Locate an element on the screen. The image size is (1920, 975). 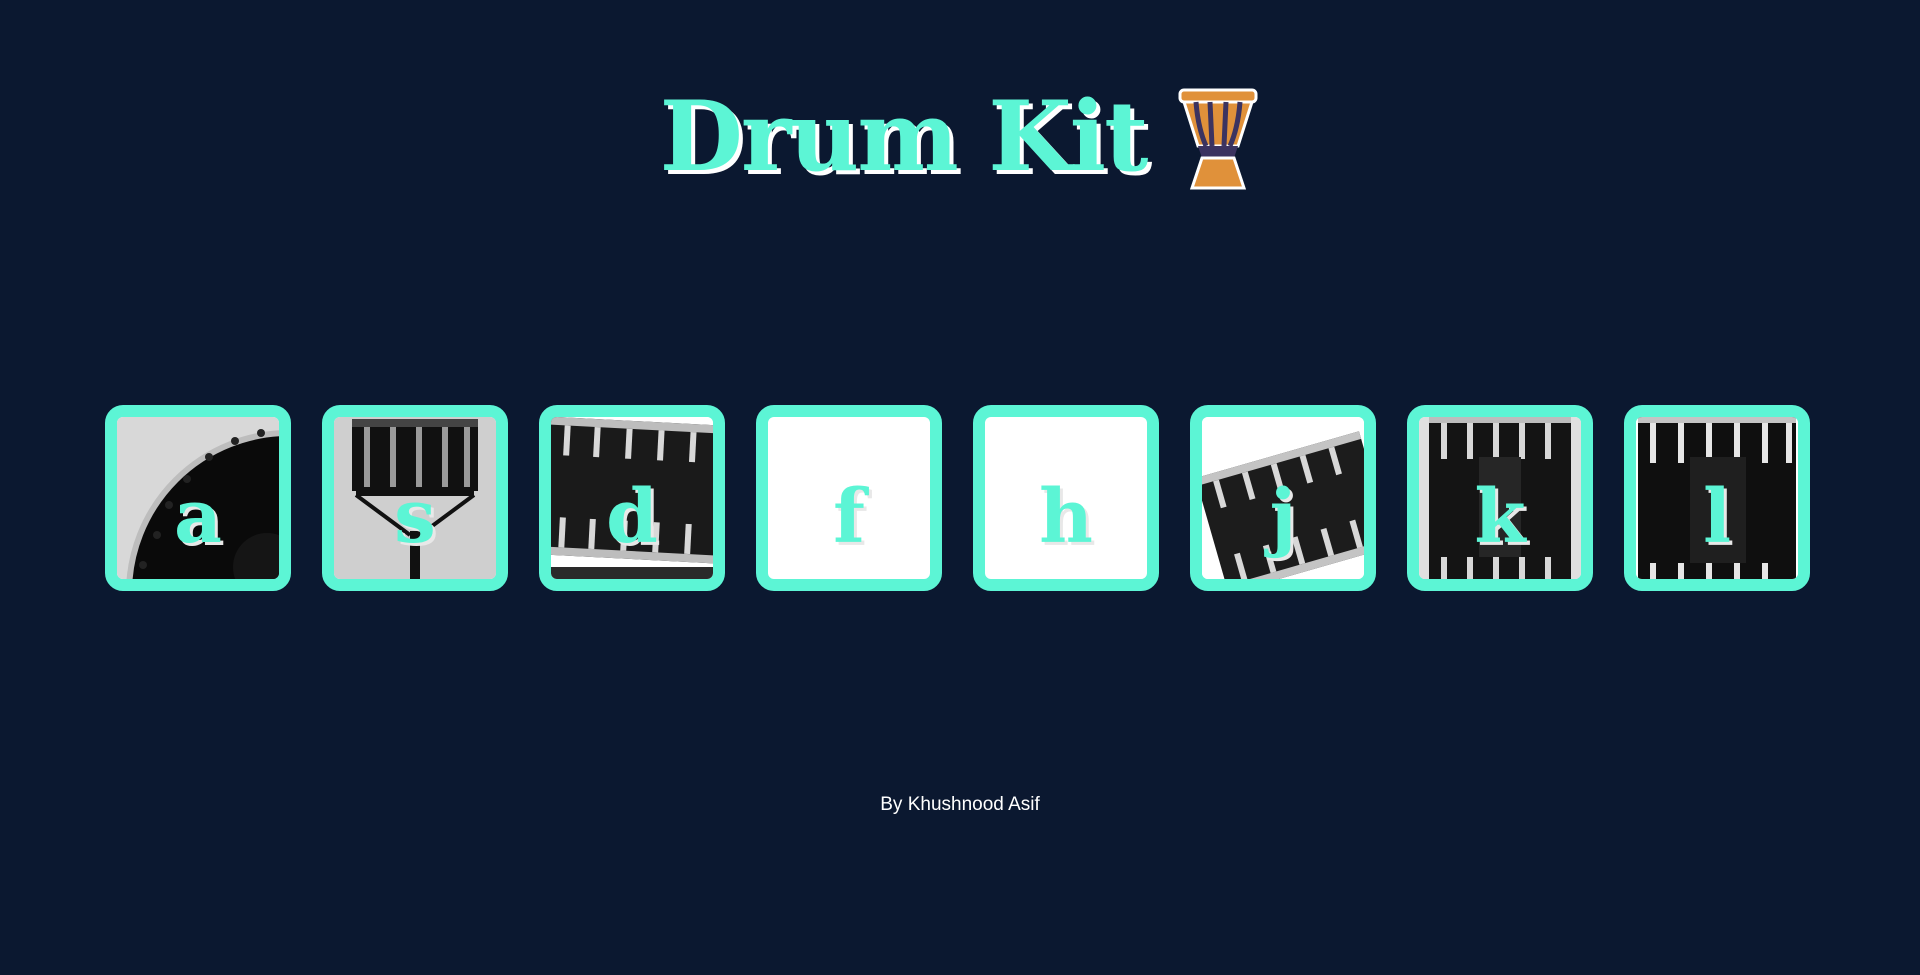
drum-pad-f: f is located at coordinates (849, 498).